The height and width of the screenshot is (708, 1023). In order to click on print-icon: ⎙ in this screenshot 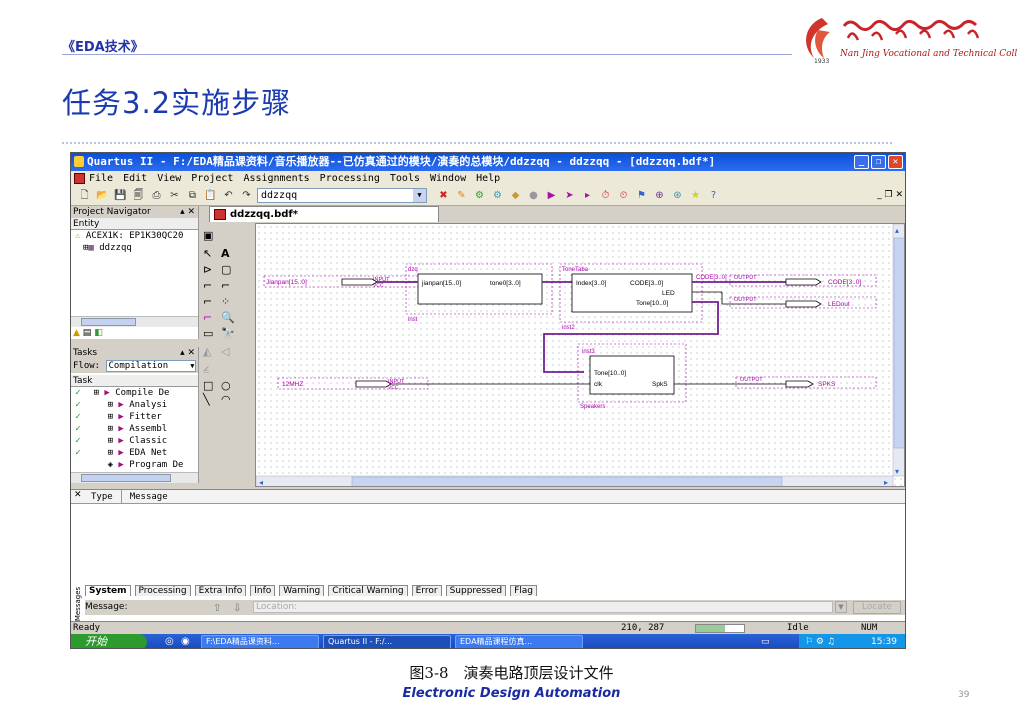, I will do `click(156, 196)`.